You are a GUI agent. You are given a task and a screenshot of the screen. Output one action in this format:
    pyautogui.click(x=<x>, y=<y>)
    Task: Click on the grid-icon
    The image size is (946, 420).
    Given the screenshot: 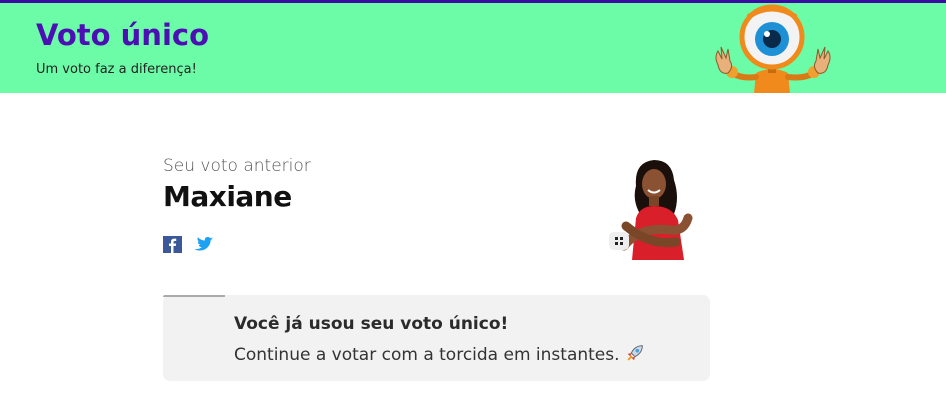 What is the action you would take?
    pyautogui.click(x=619, y=241)
    